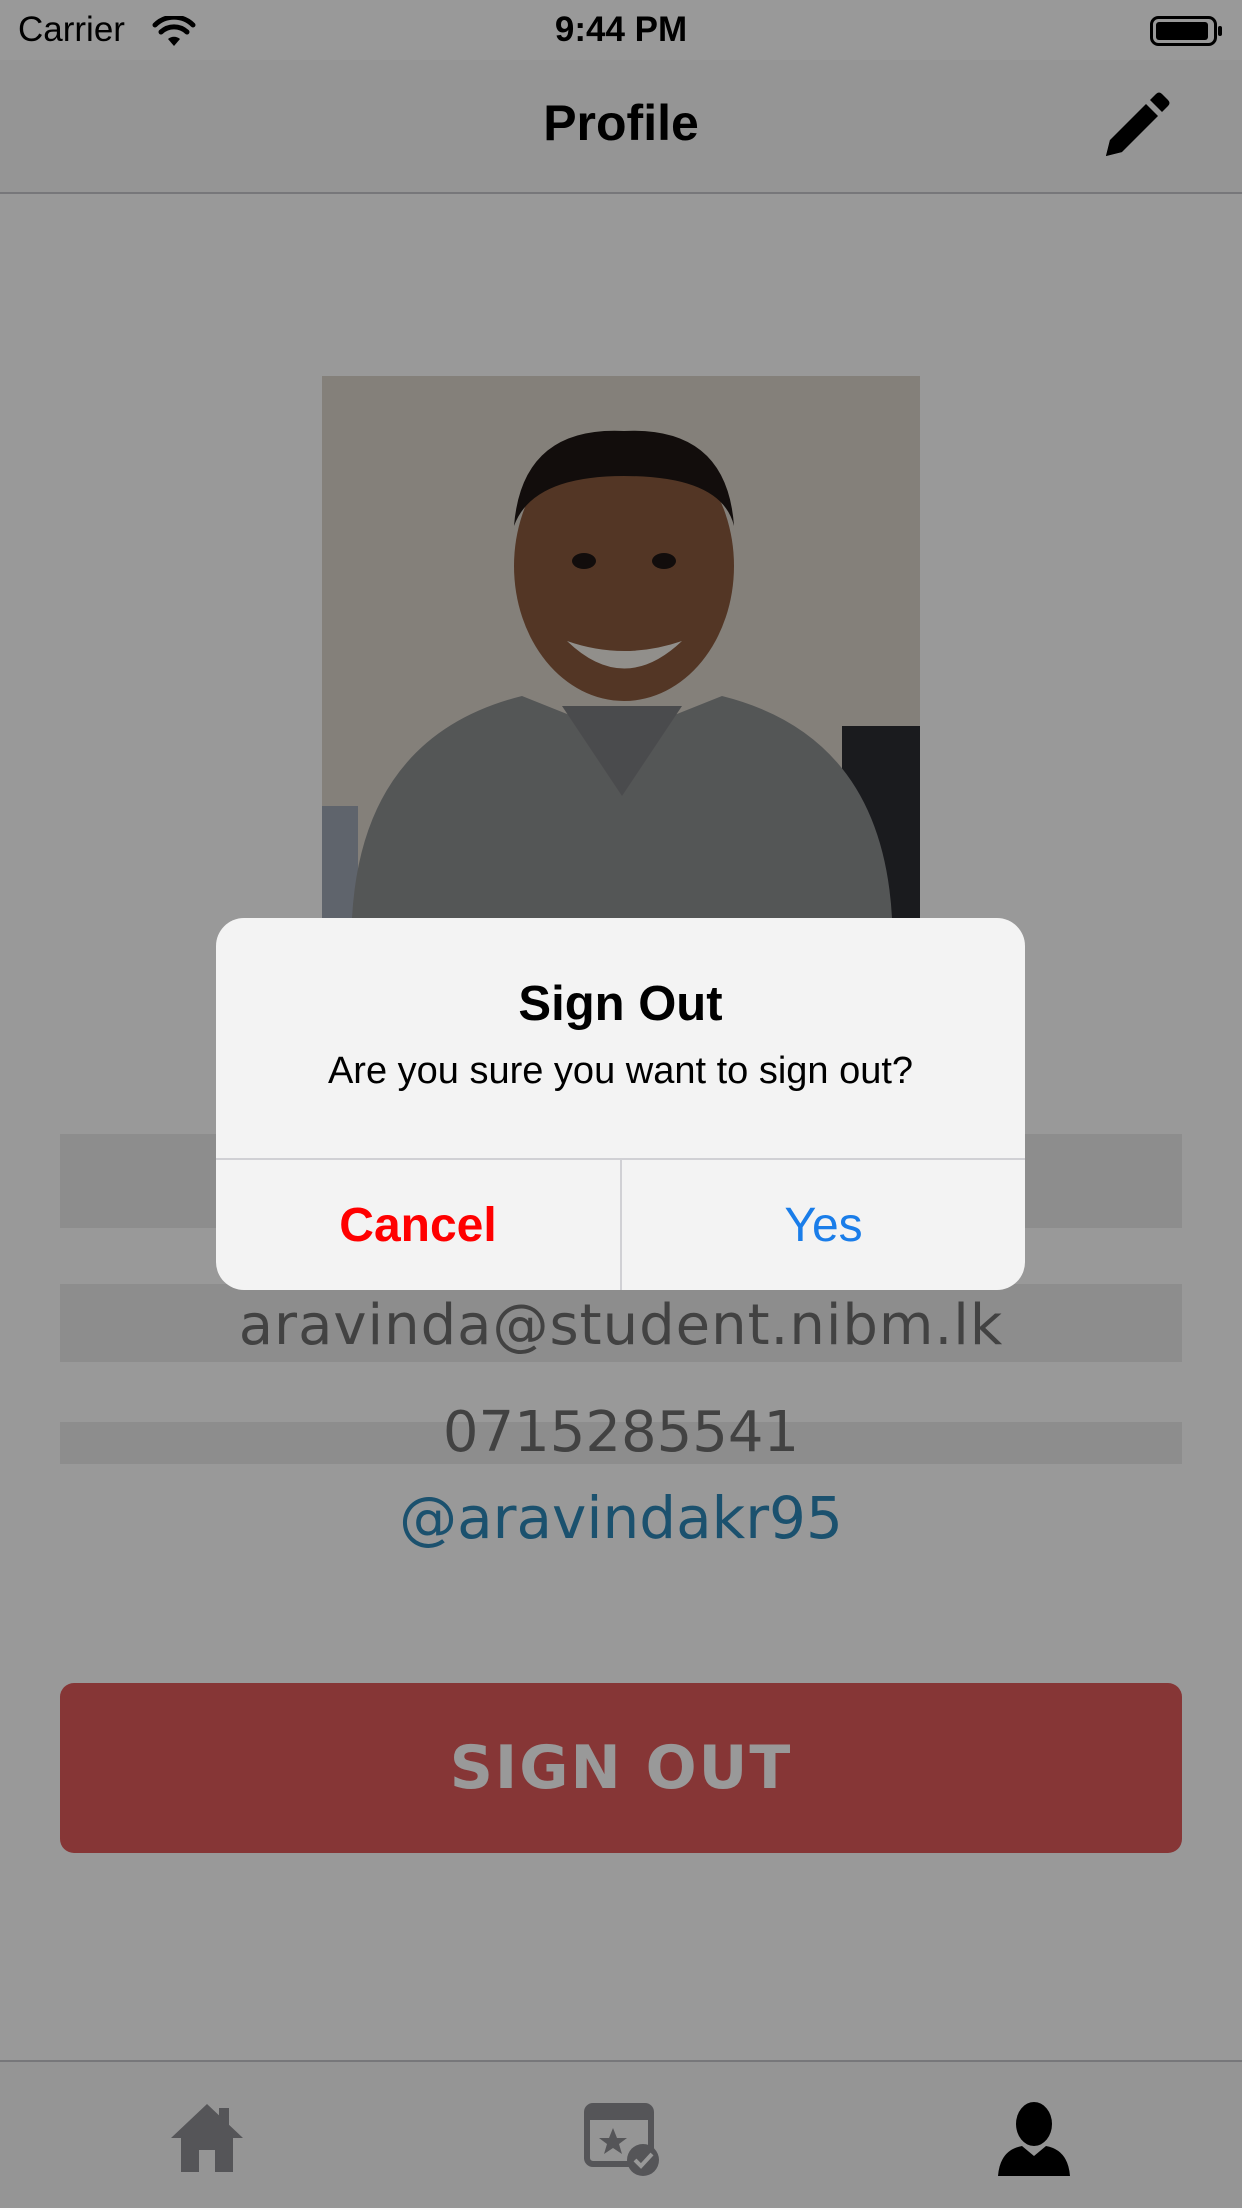 Image resolution: width=1242 pixels, height=2210 pixels. I want to click on yes-button: Yes, so click(823, 1225).